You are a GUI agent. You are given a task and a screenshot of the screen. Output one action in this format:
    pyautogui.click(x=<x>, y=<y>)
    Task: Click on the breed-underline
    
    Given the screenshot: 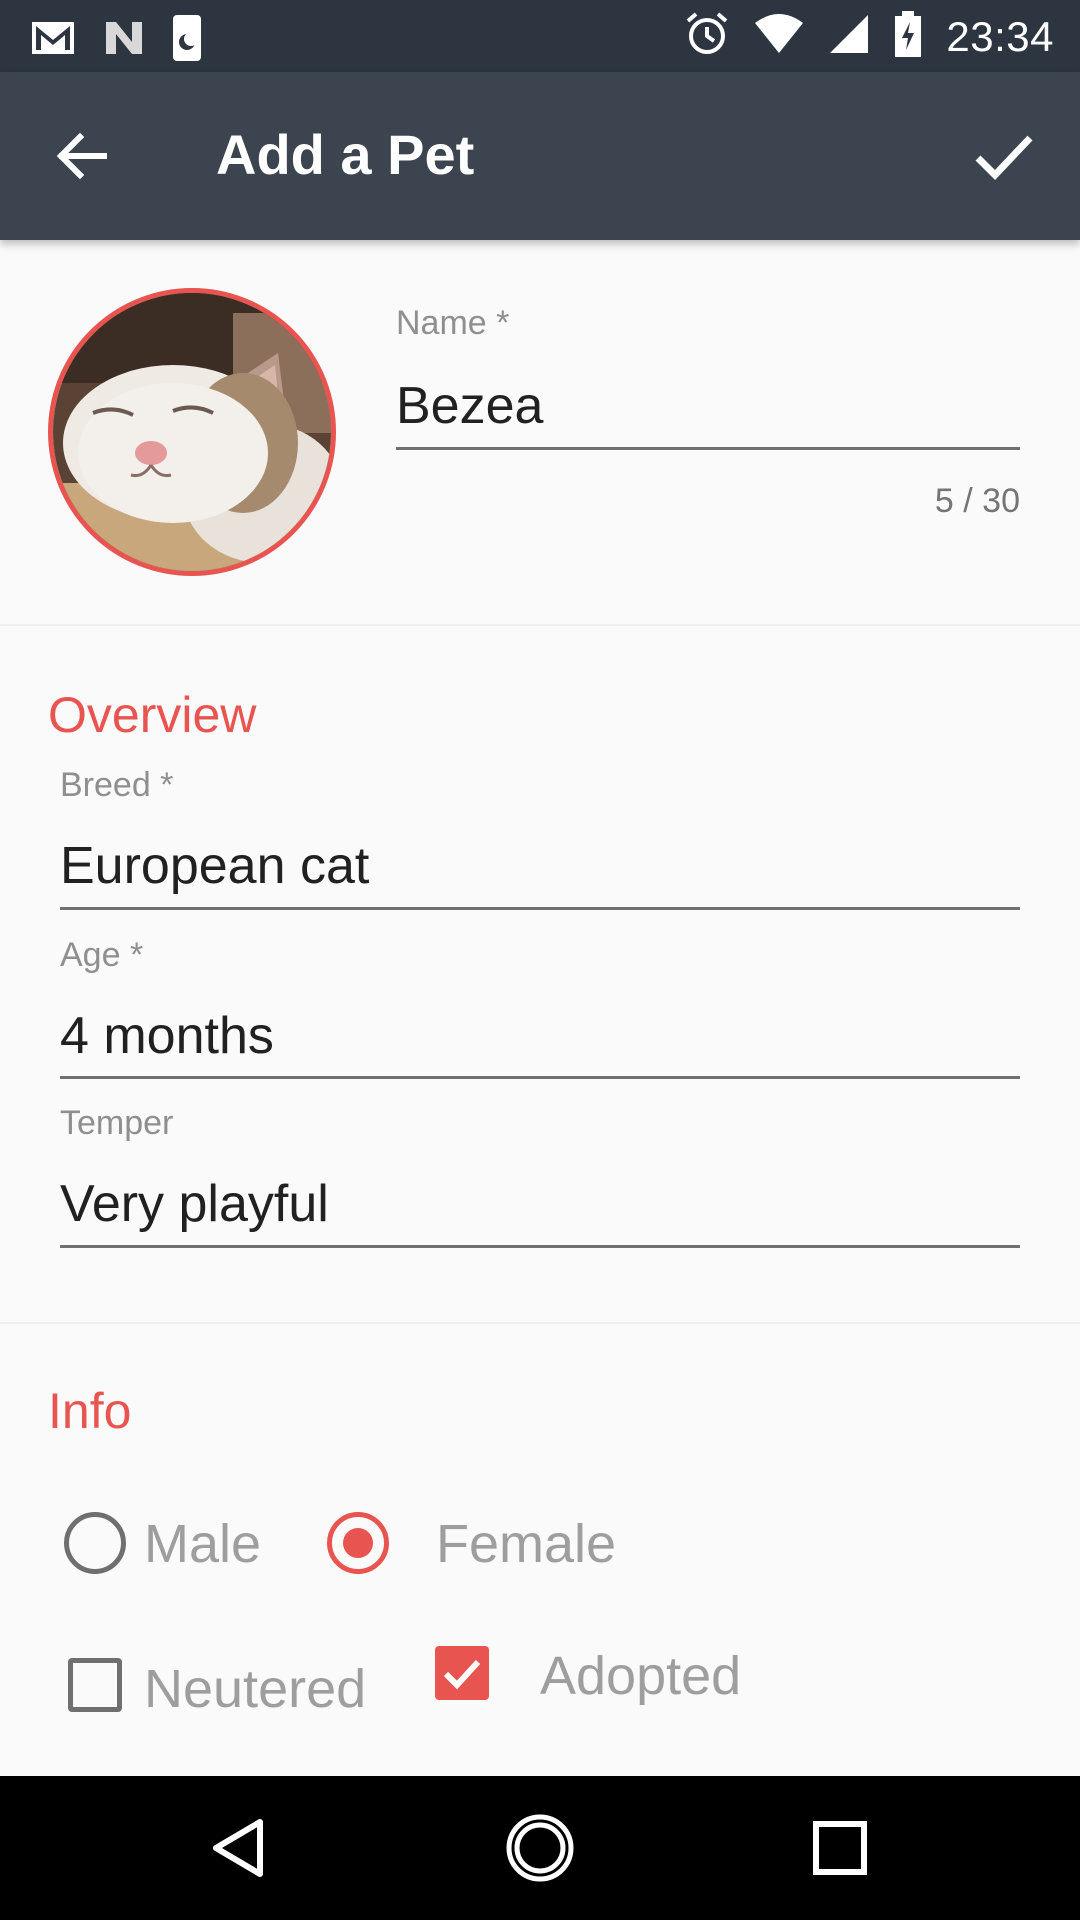 What is the action you would take?
    pyautogui.click(x=540, y=908)
    